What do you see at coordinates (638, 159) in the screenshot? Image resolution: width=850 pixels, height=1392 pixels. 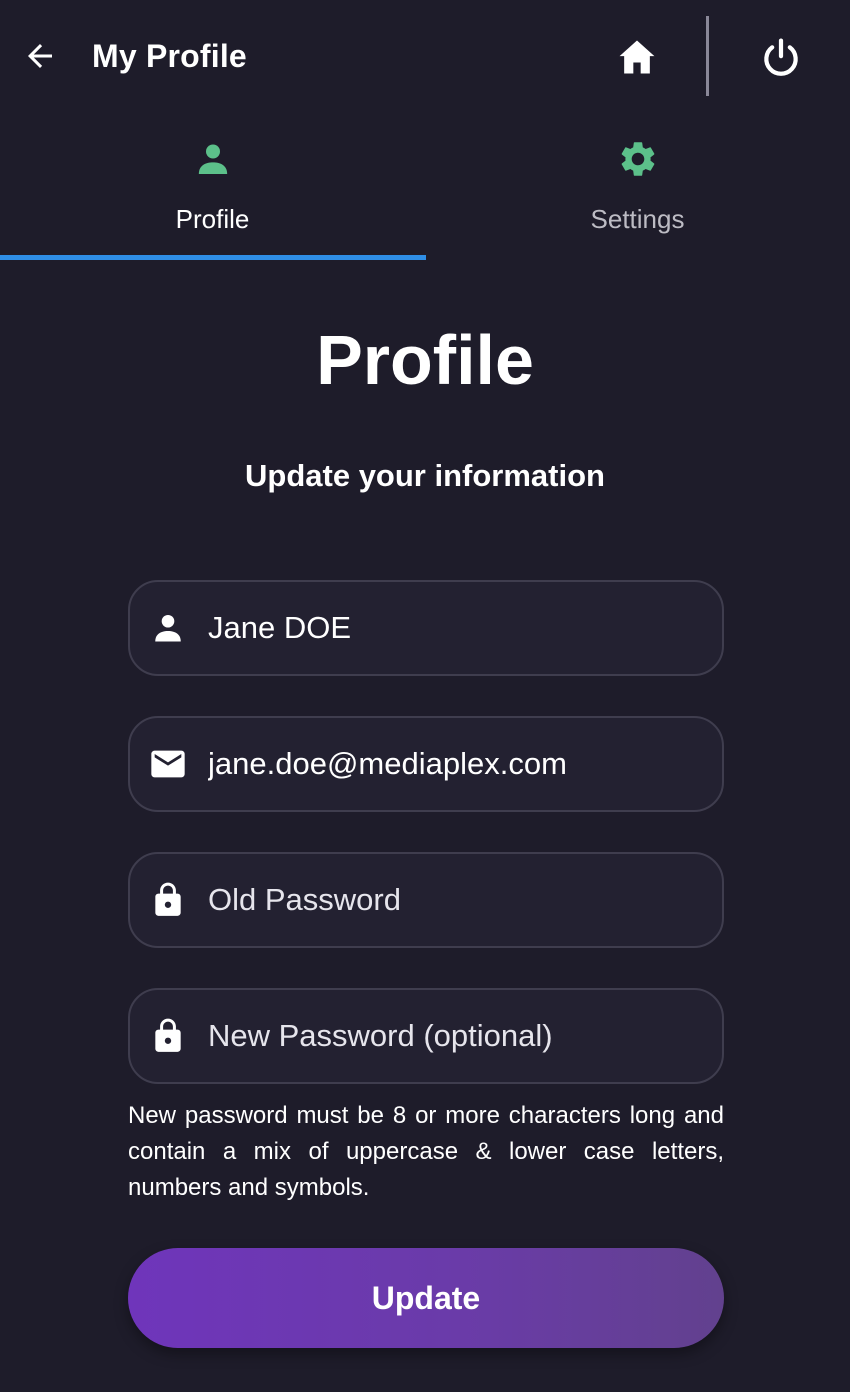 I see `gear-icon` at bounding box center [638, 159].